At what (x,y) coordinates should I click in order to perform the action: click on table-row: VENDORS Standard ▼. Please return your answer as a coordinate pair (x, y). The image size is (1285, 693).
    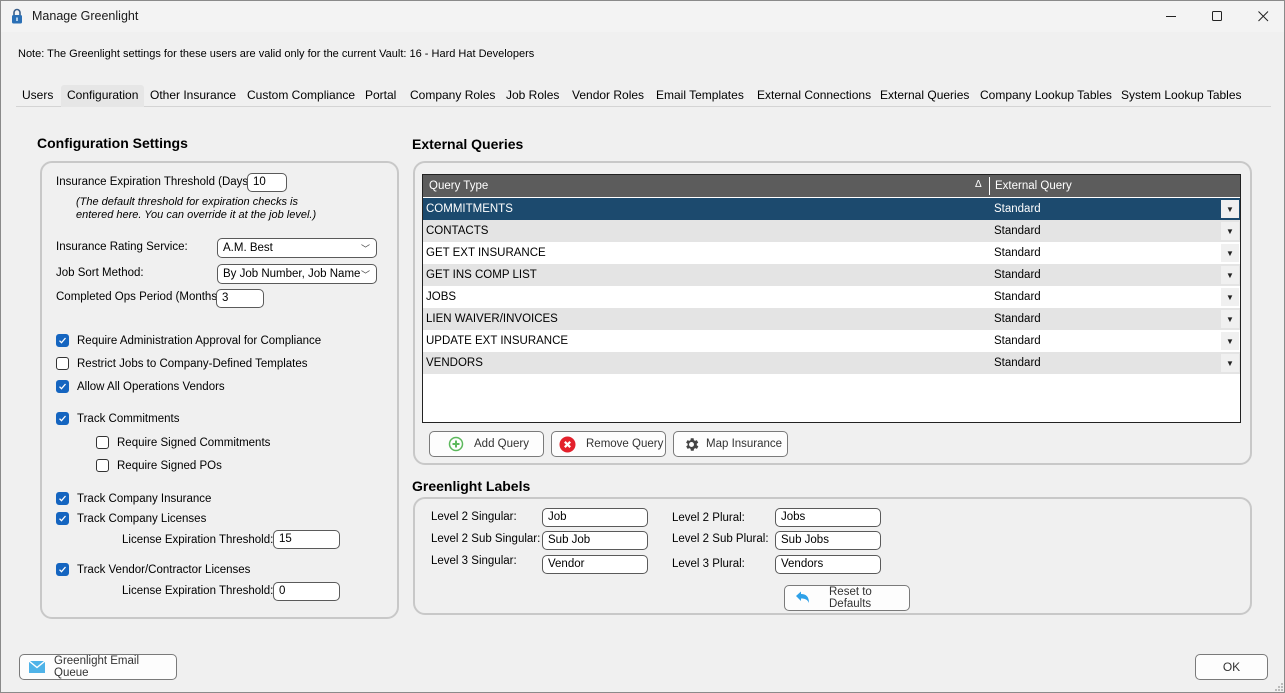
    Looking at the image, I should click on (831, 363).